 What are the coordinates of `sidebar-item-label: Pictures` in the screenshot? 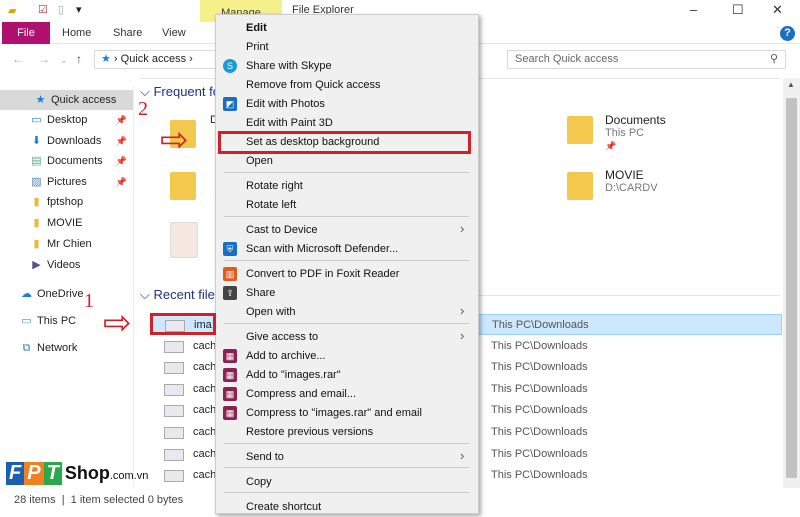 It's located at (67, 182).